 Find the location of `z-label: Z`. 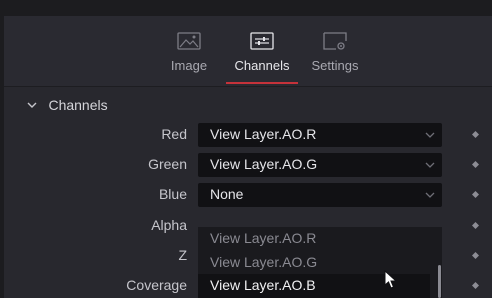

z-label: Z is located at coordinates (182, 255).